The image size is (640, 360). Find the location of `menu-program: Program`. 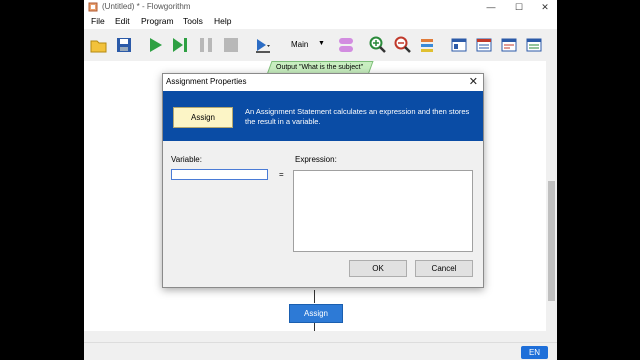

menu-program: Program is located at coordinates (157, 21).